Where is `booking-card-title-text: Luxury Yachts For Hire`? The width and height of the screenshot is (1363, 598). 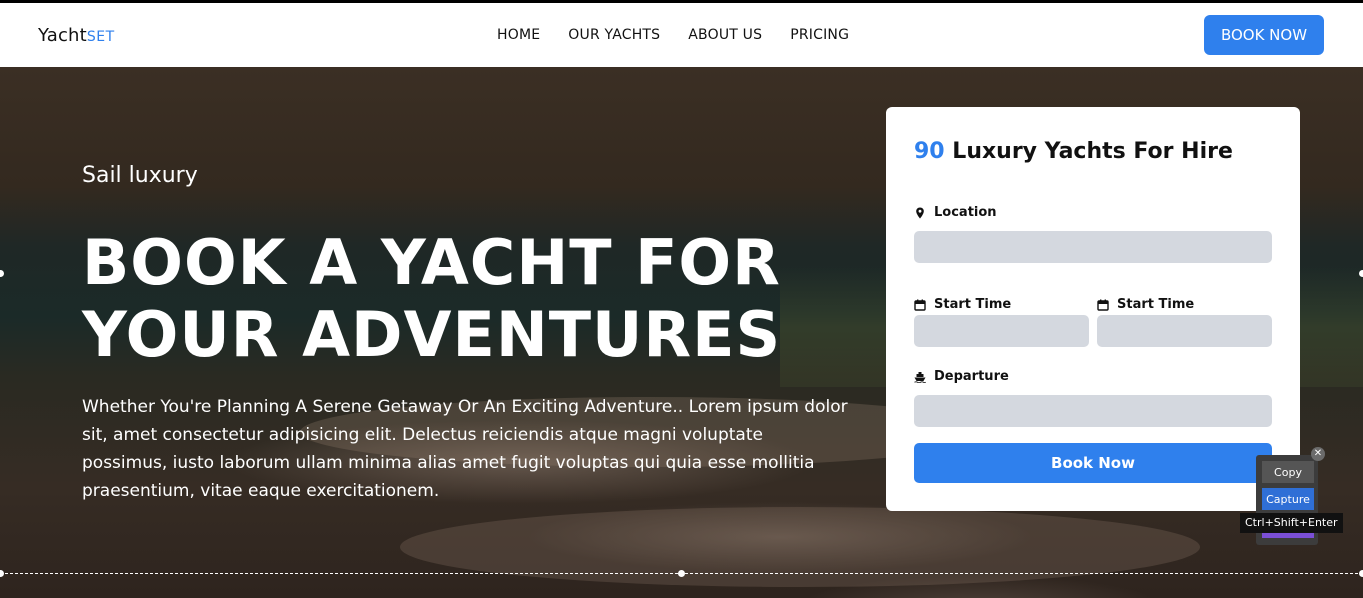 booking-card-title-text: Luxury Yachts For Hire is located at coordinates (1092, 151).